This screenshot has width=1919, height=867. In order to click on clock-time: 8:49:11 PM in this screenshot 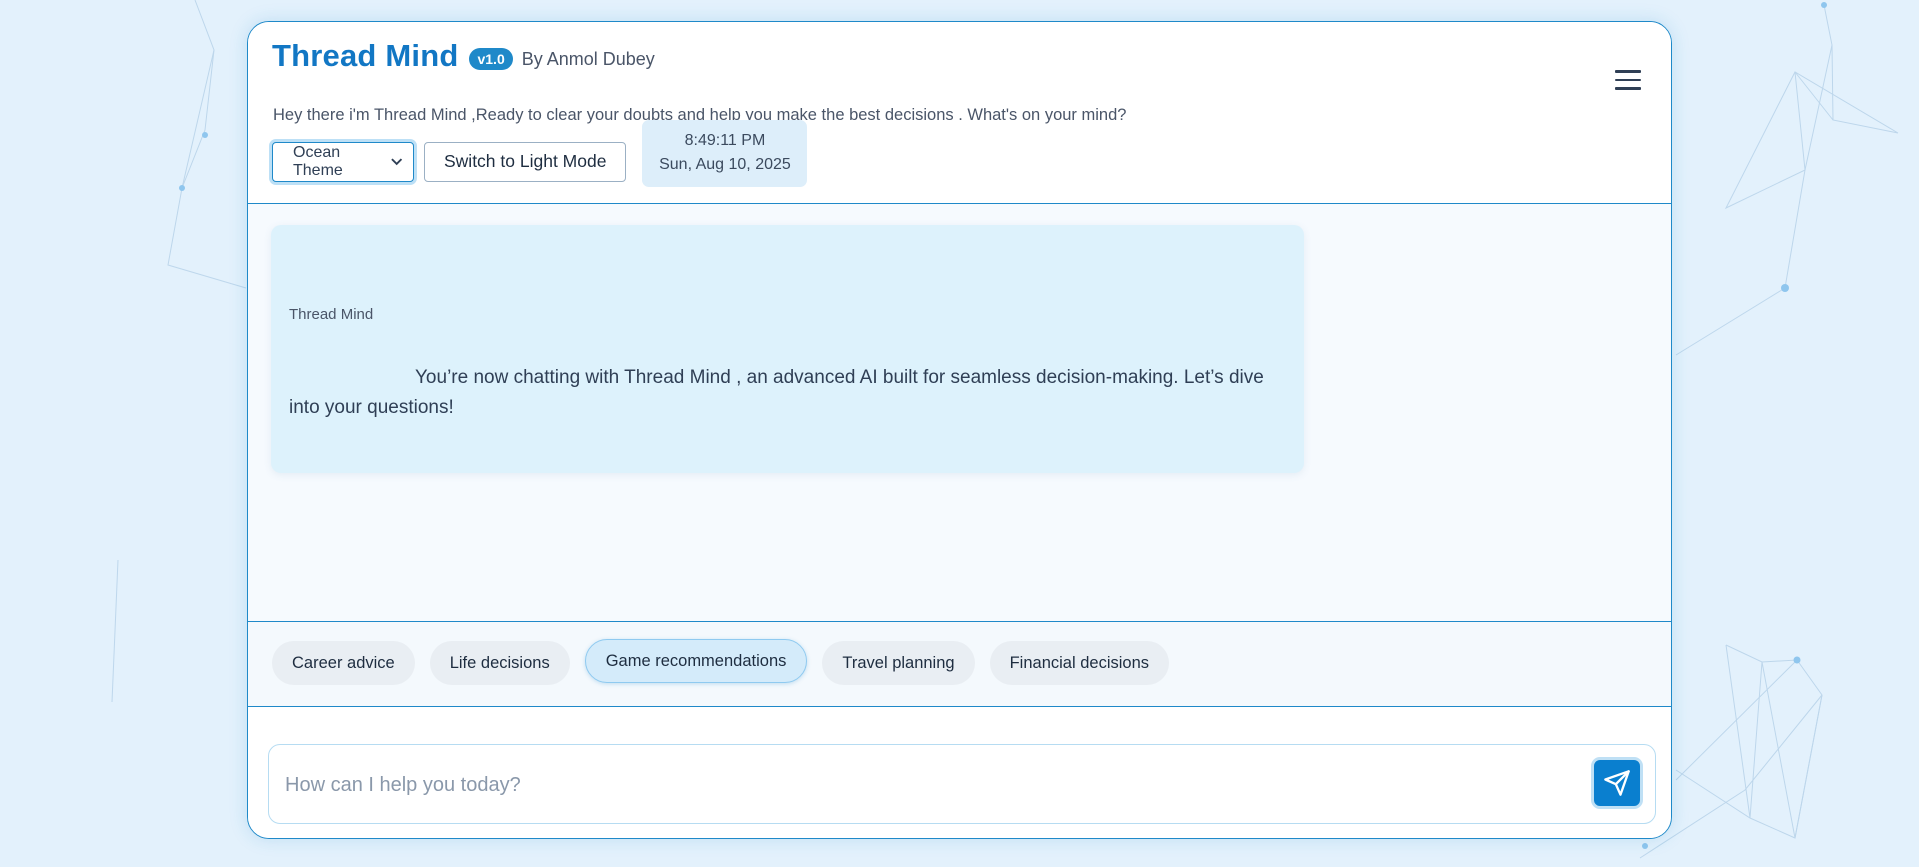, I will do `click(725, 140)`.